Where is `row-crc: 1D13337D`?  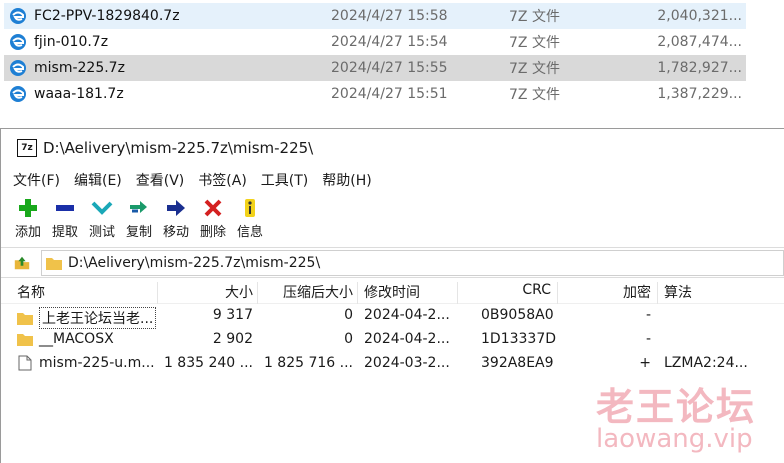
row-crc: 1D13337D is located at coordinates (519, 339).